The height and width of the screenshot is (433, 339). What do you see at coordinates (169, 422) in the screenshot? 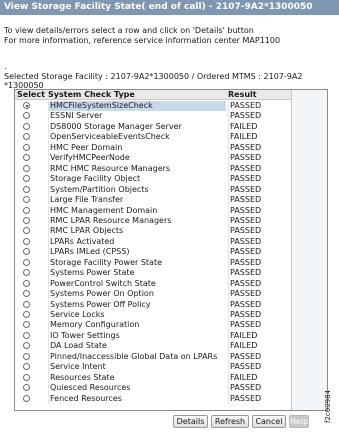
I see `button-bar: Details Refresh Cancel Help` at bounding box center [169, 422].